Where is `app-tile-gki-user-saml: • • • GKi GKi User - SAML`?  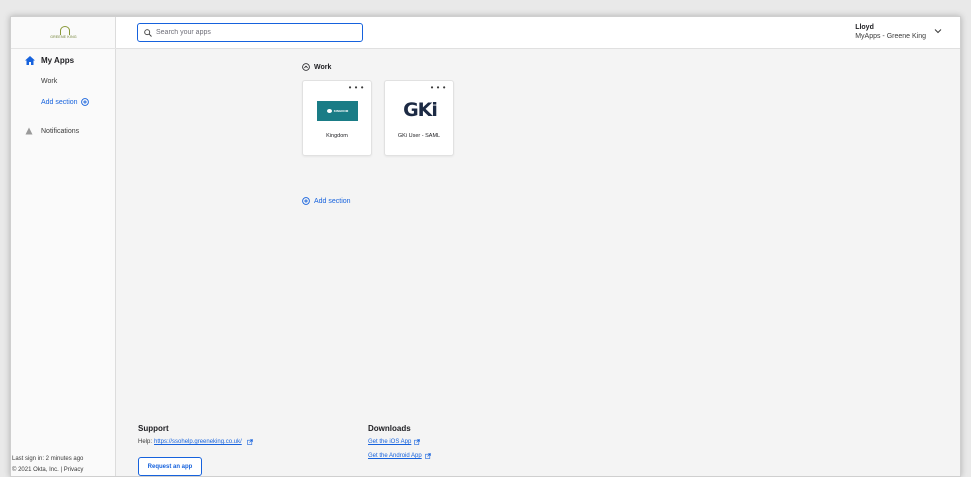
app-tile-gki-user-saml: • • • GKi GKi User - SAML is located at coordinates (419, 118).